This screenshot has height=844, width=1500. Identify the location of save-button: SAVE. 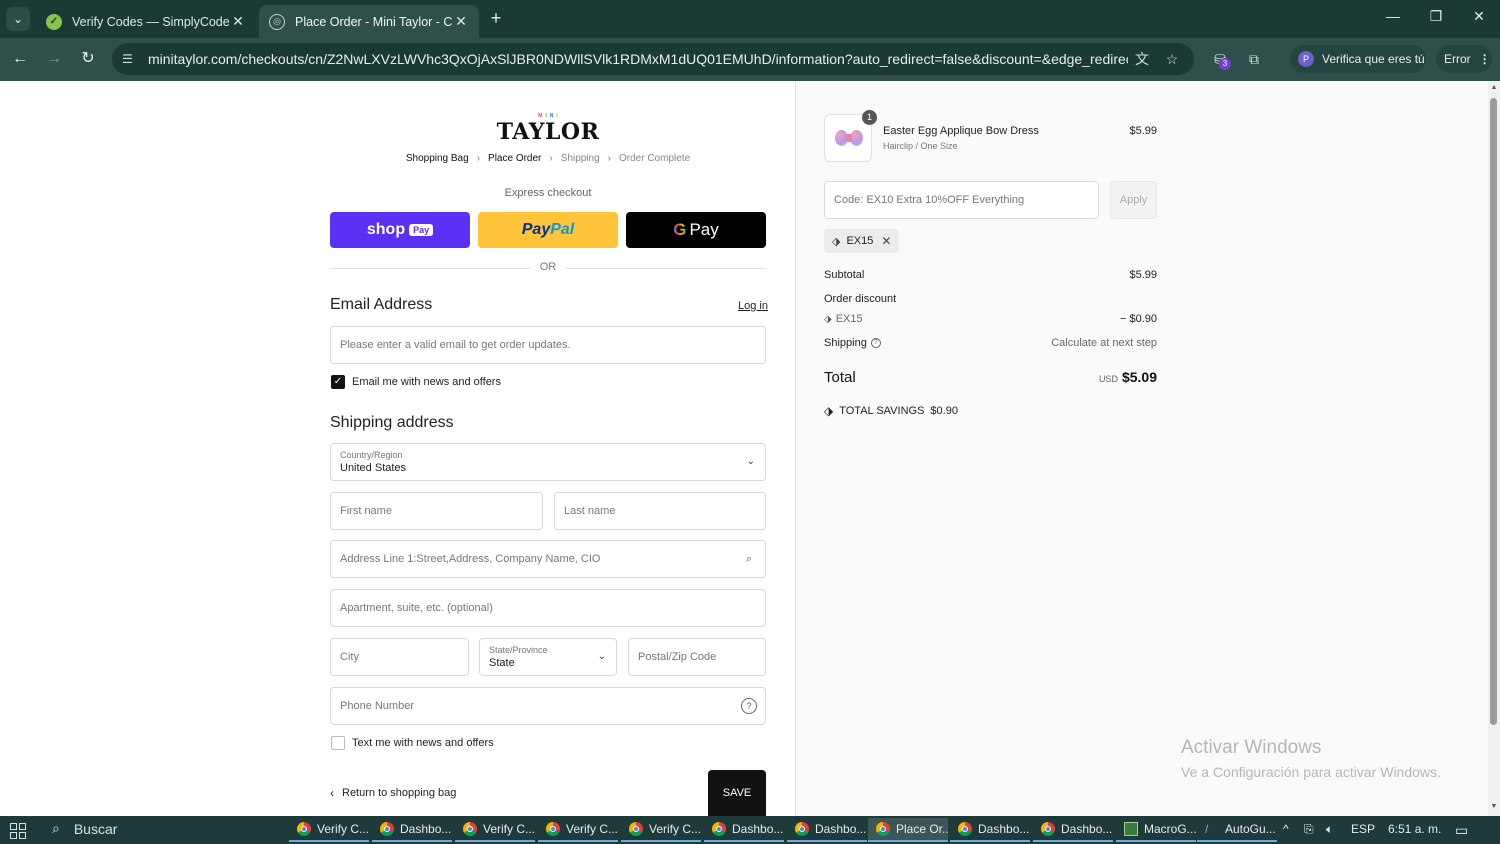
(737, 793).